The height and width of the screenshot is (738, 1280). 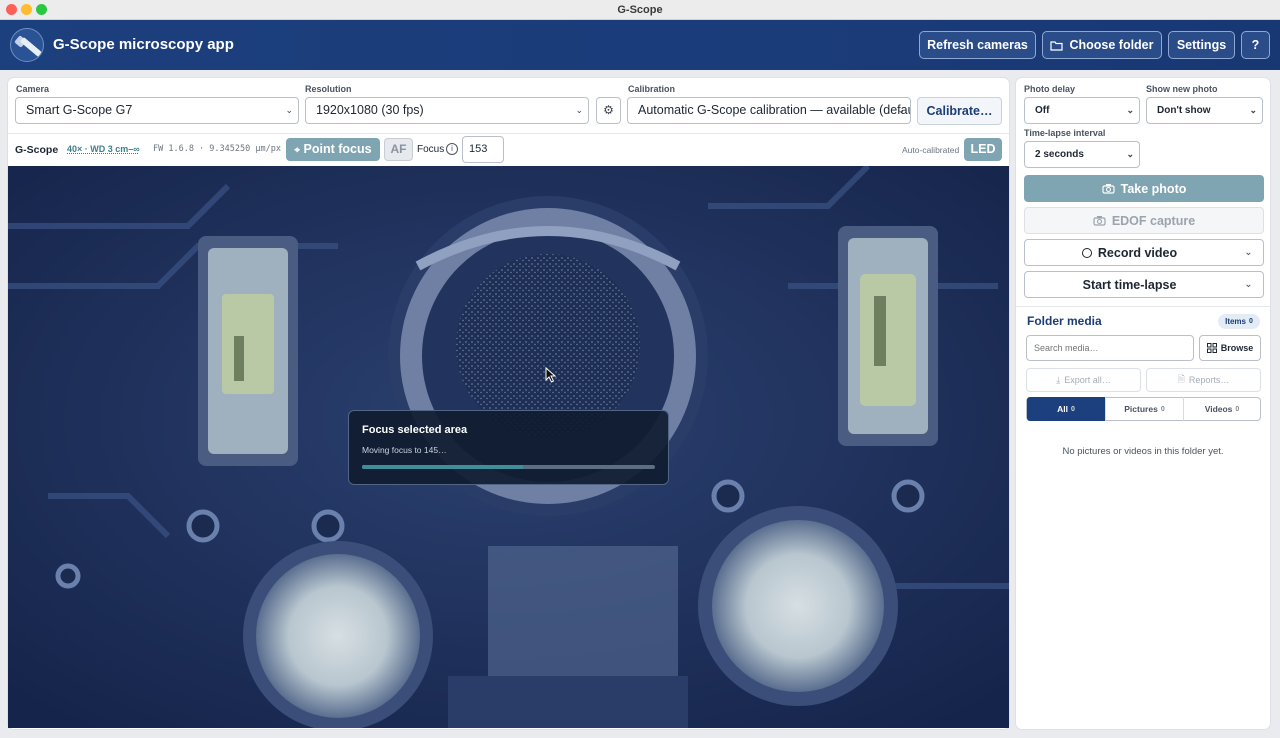 I want to click on tab-videos: Videos 0, so click(x=1221, y=409).